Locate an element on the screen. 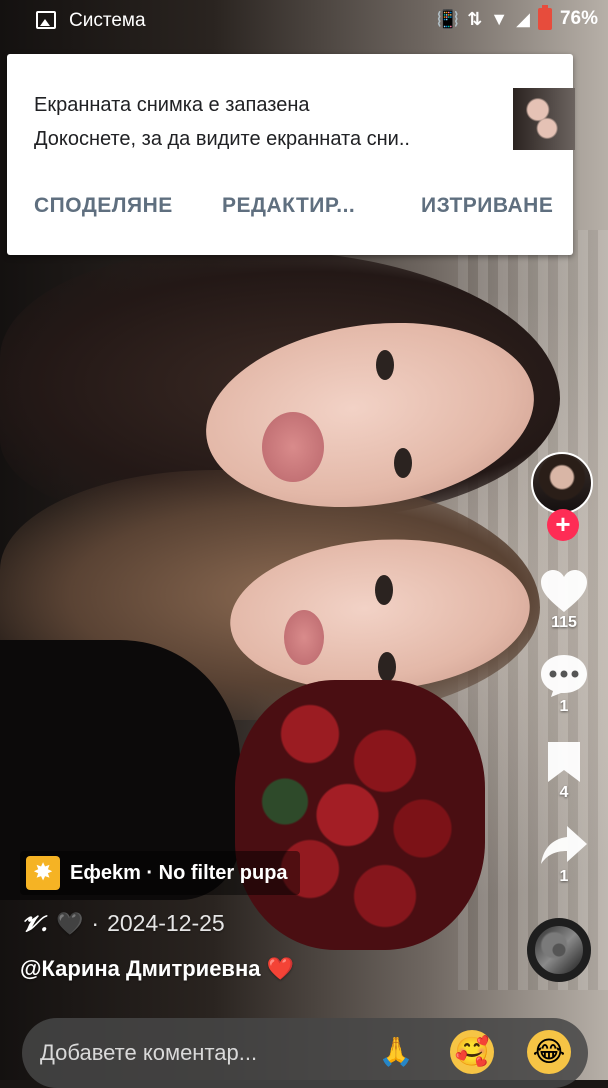 This screenshot has height=1088, width=608. image-icon is located at coordinates (46, 20).